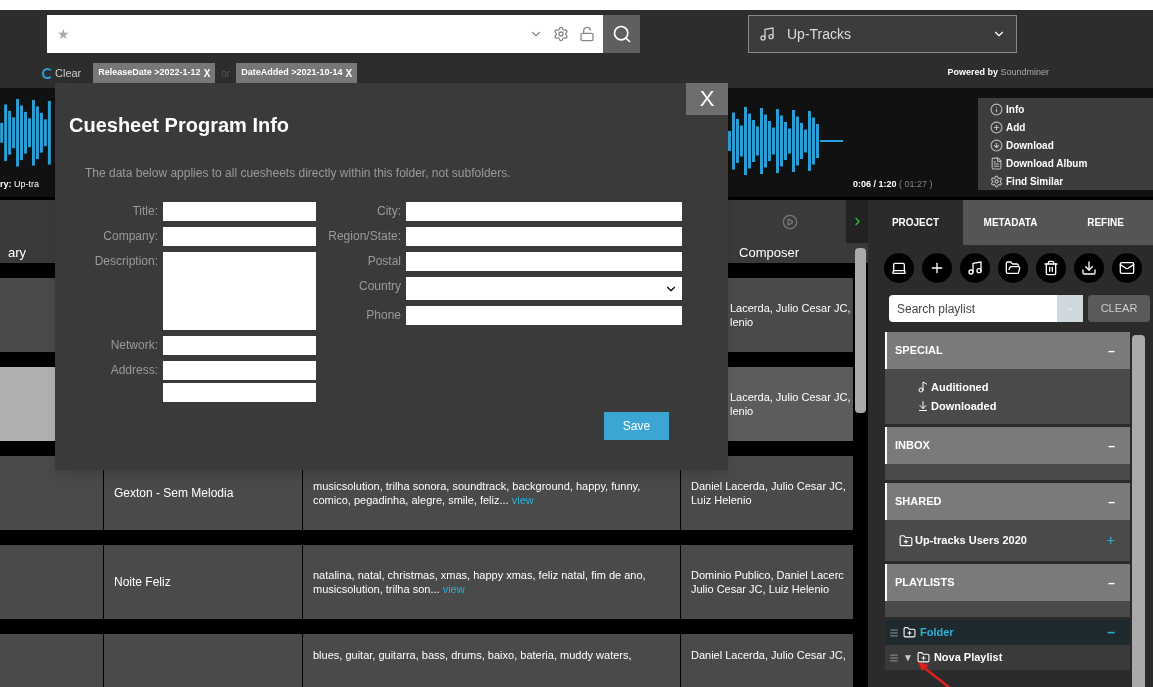 Image resolution: width=1153 pixels, height=687 pixels. Describe the element at coordinates (767, 581) in the screenshot. I see `table-cell: Dominio Publico, Daniel Lacerc Julio Cesar JC, Luiz Helenio` at that location.